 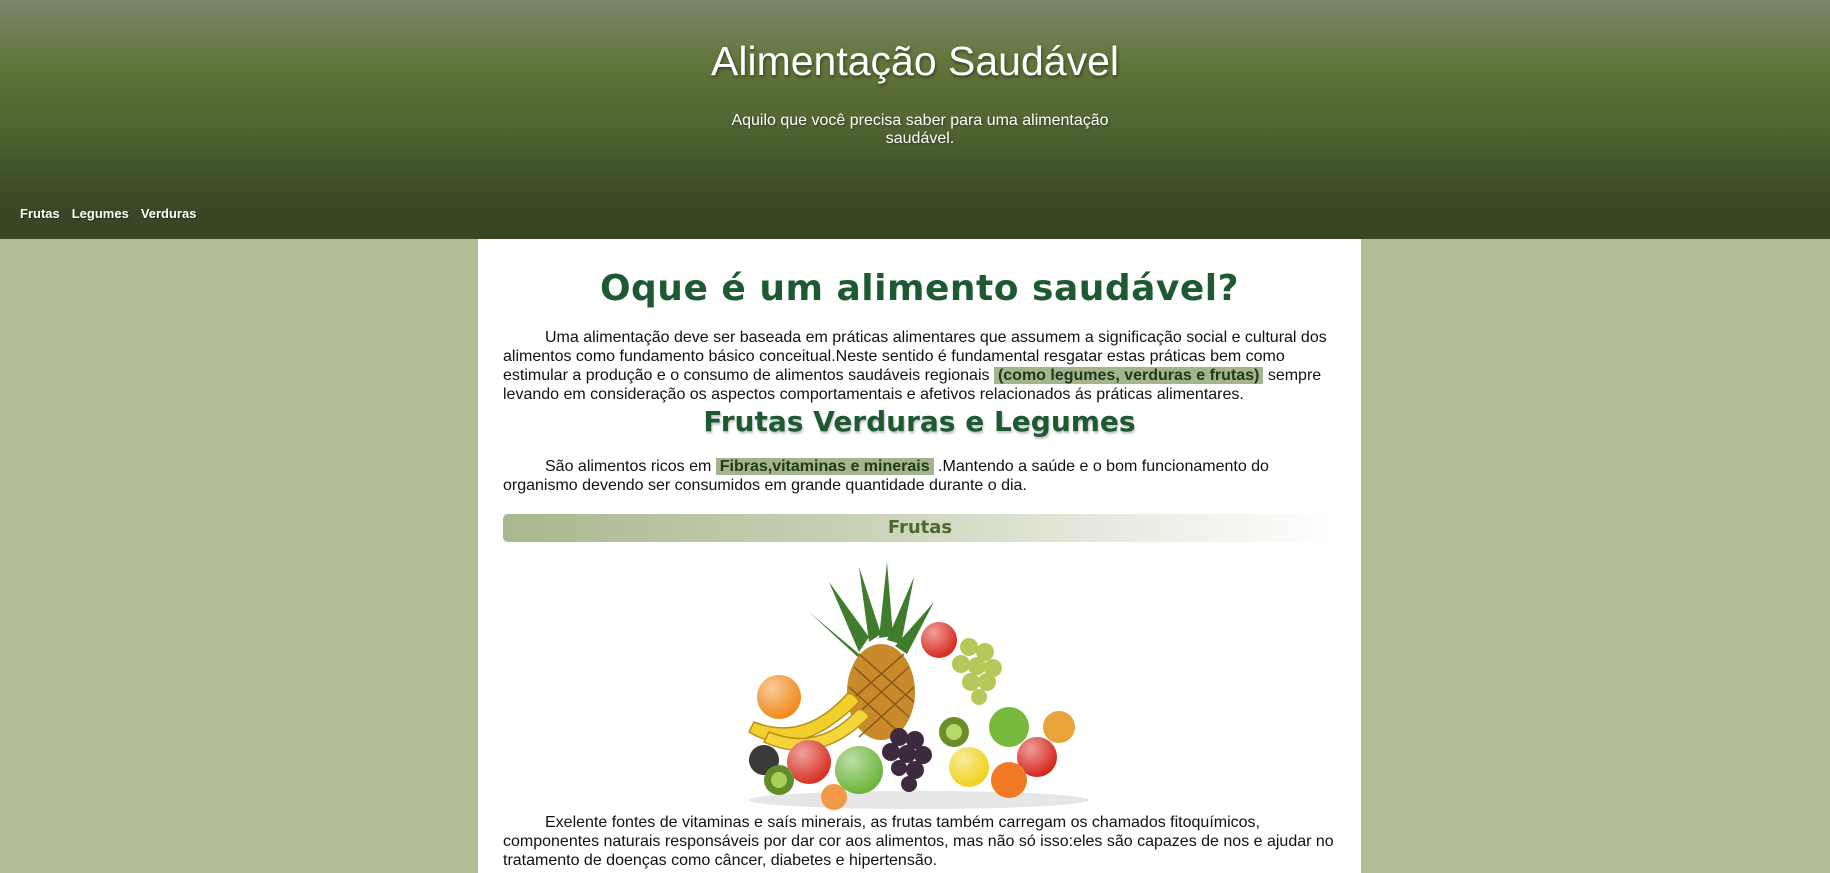 I want to click on fruits-section-bar: Frutas, so click(x=920, y=528).